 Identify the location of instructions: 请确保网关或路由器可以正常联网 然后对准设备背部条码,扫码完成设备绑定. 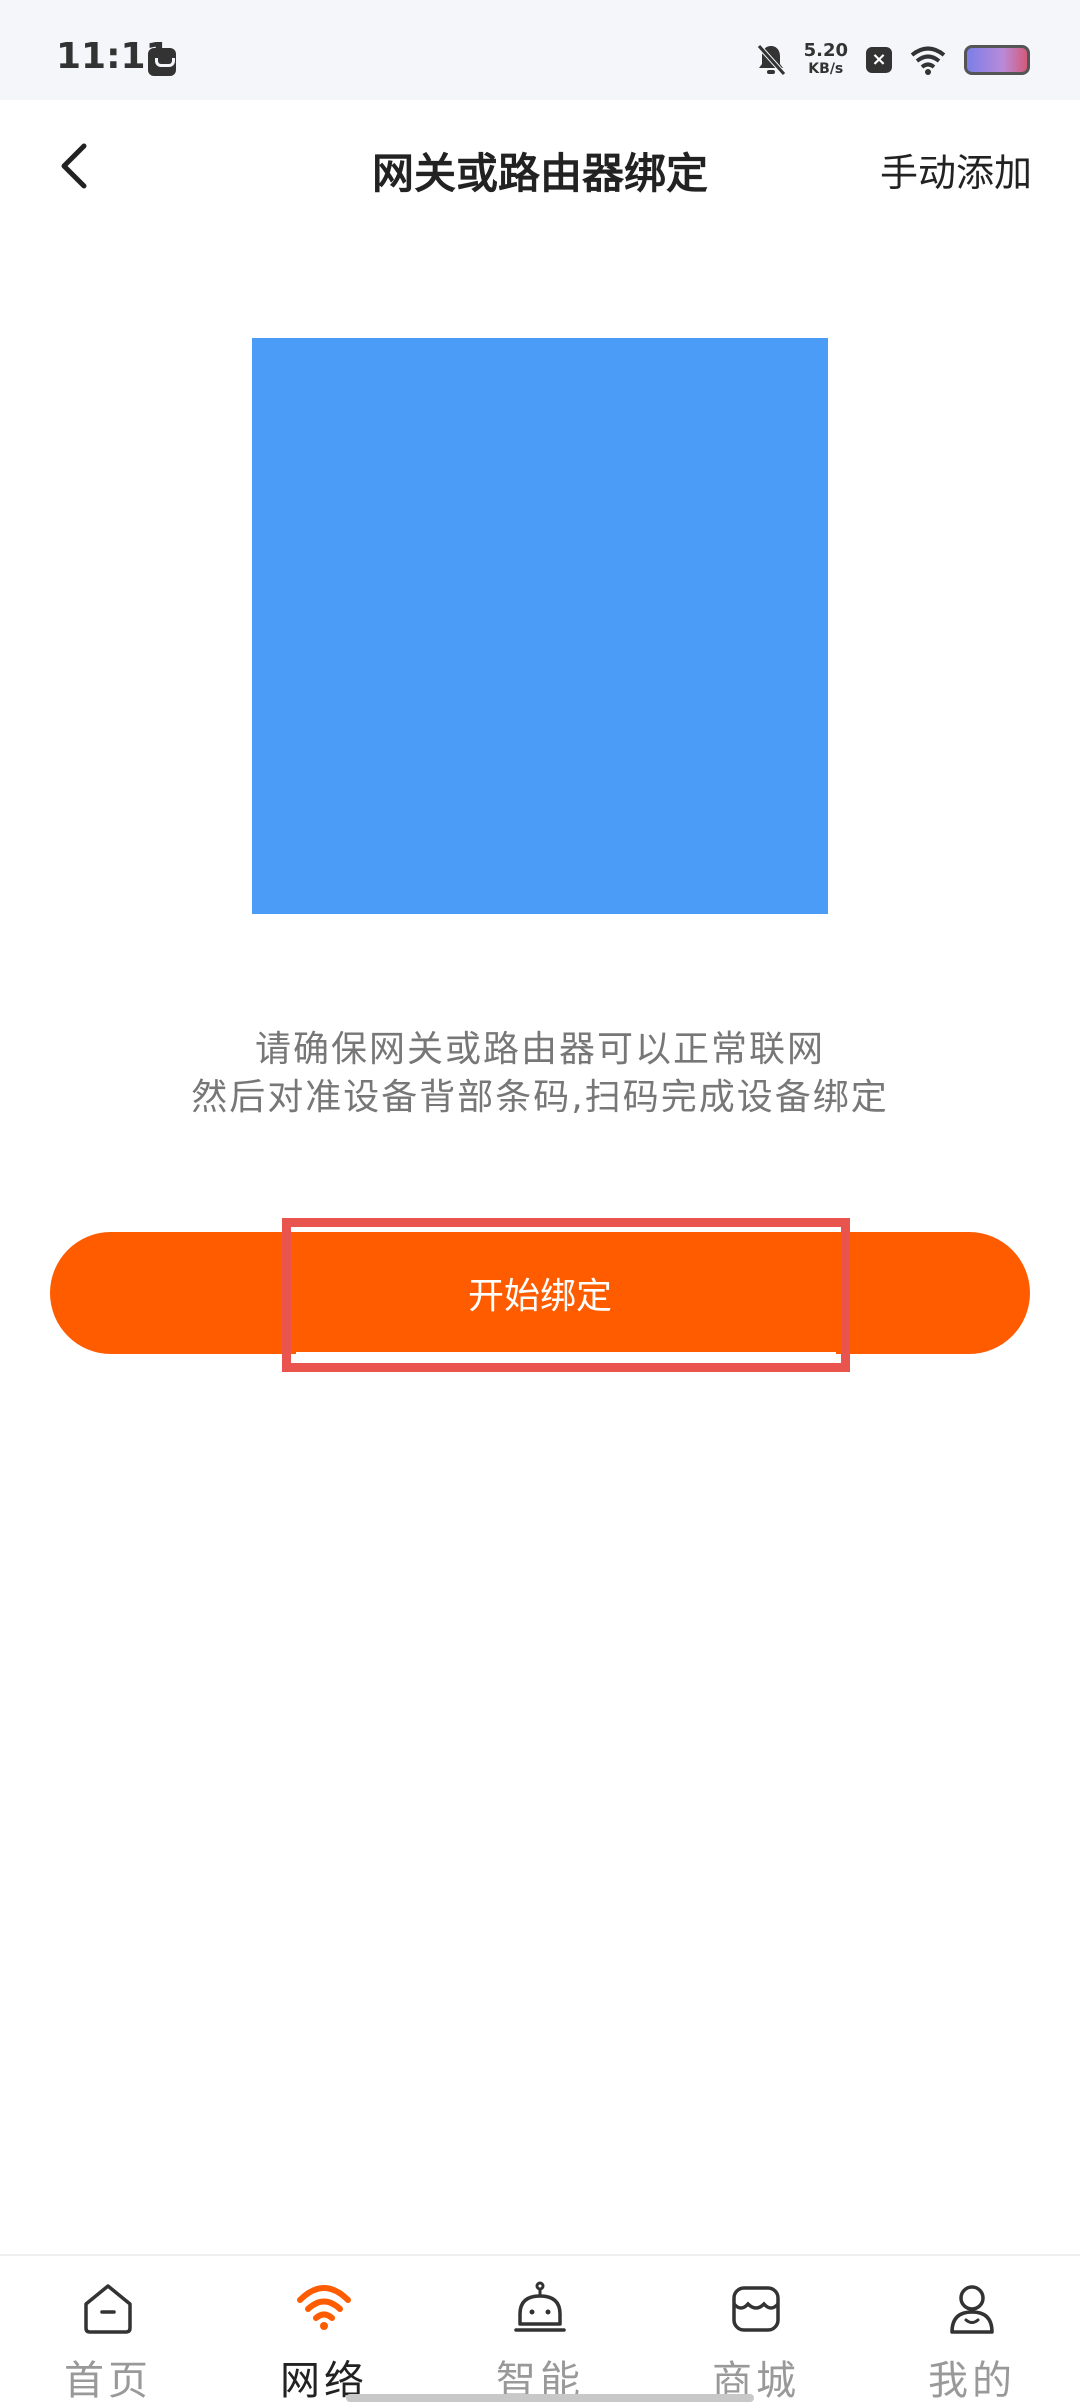
(540, 1074).